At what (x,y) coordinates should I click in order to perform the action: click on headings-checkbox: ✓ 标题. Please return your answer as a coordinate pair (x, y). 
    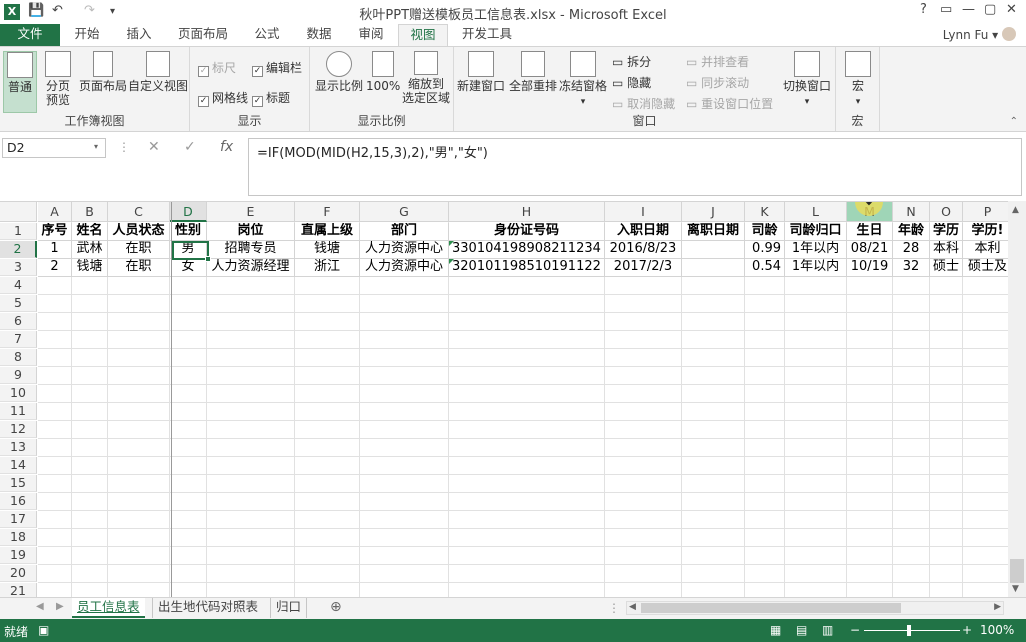
    Looking at the image, I should click on (271, 98).